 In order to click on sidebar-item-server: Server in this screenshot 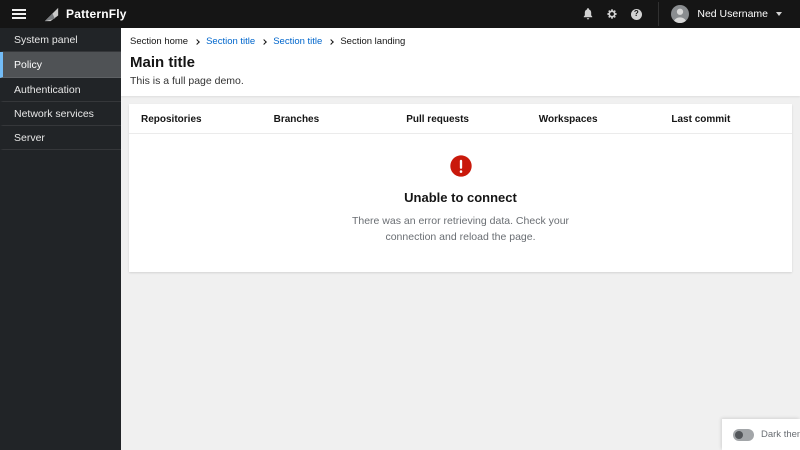, I will do `click(60, 138)`.